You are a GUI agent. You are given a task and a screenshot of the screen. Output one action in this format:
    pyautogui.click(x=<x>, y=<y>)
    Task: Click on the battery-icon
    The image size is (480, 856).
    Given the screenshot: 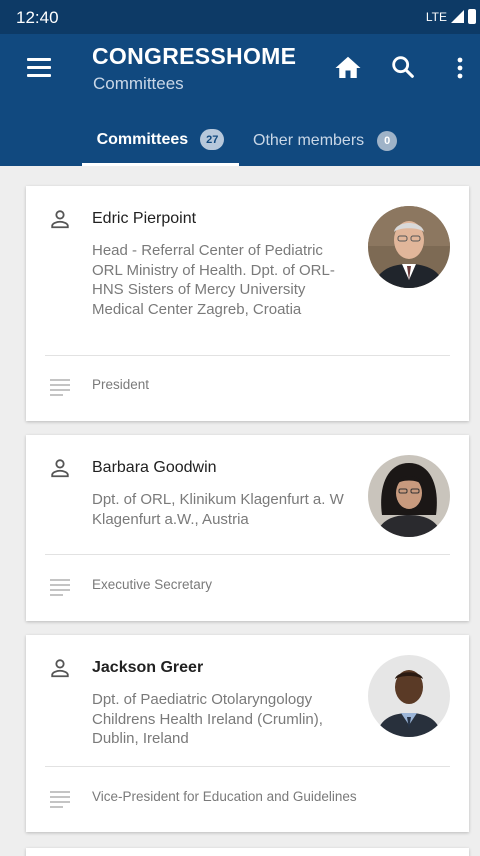 What is the action you would take?
    pyautogui.click(x=472, y=16)
    